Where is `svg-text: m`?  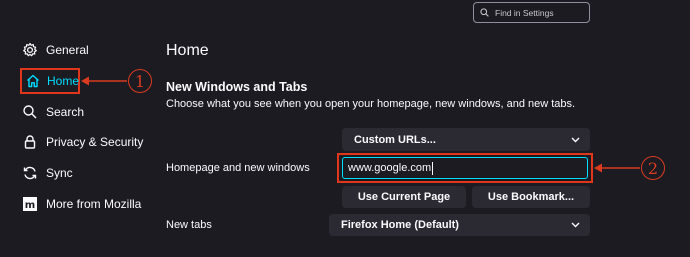
svg-text: m is located at coordinates (30, 205).